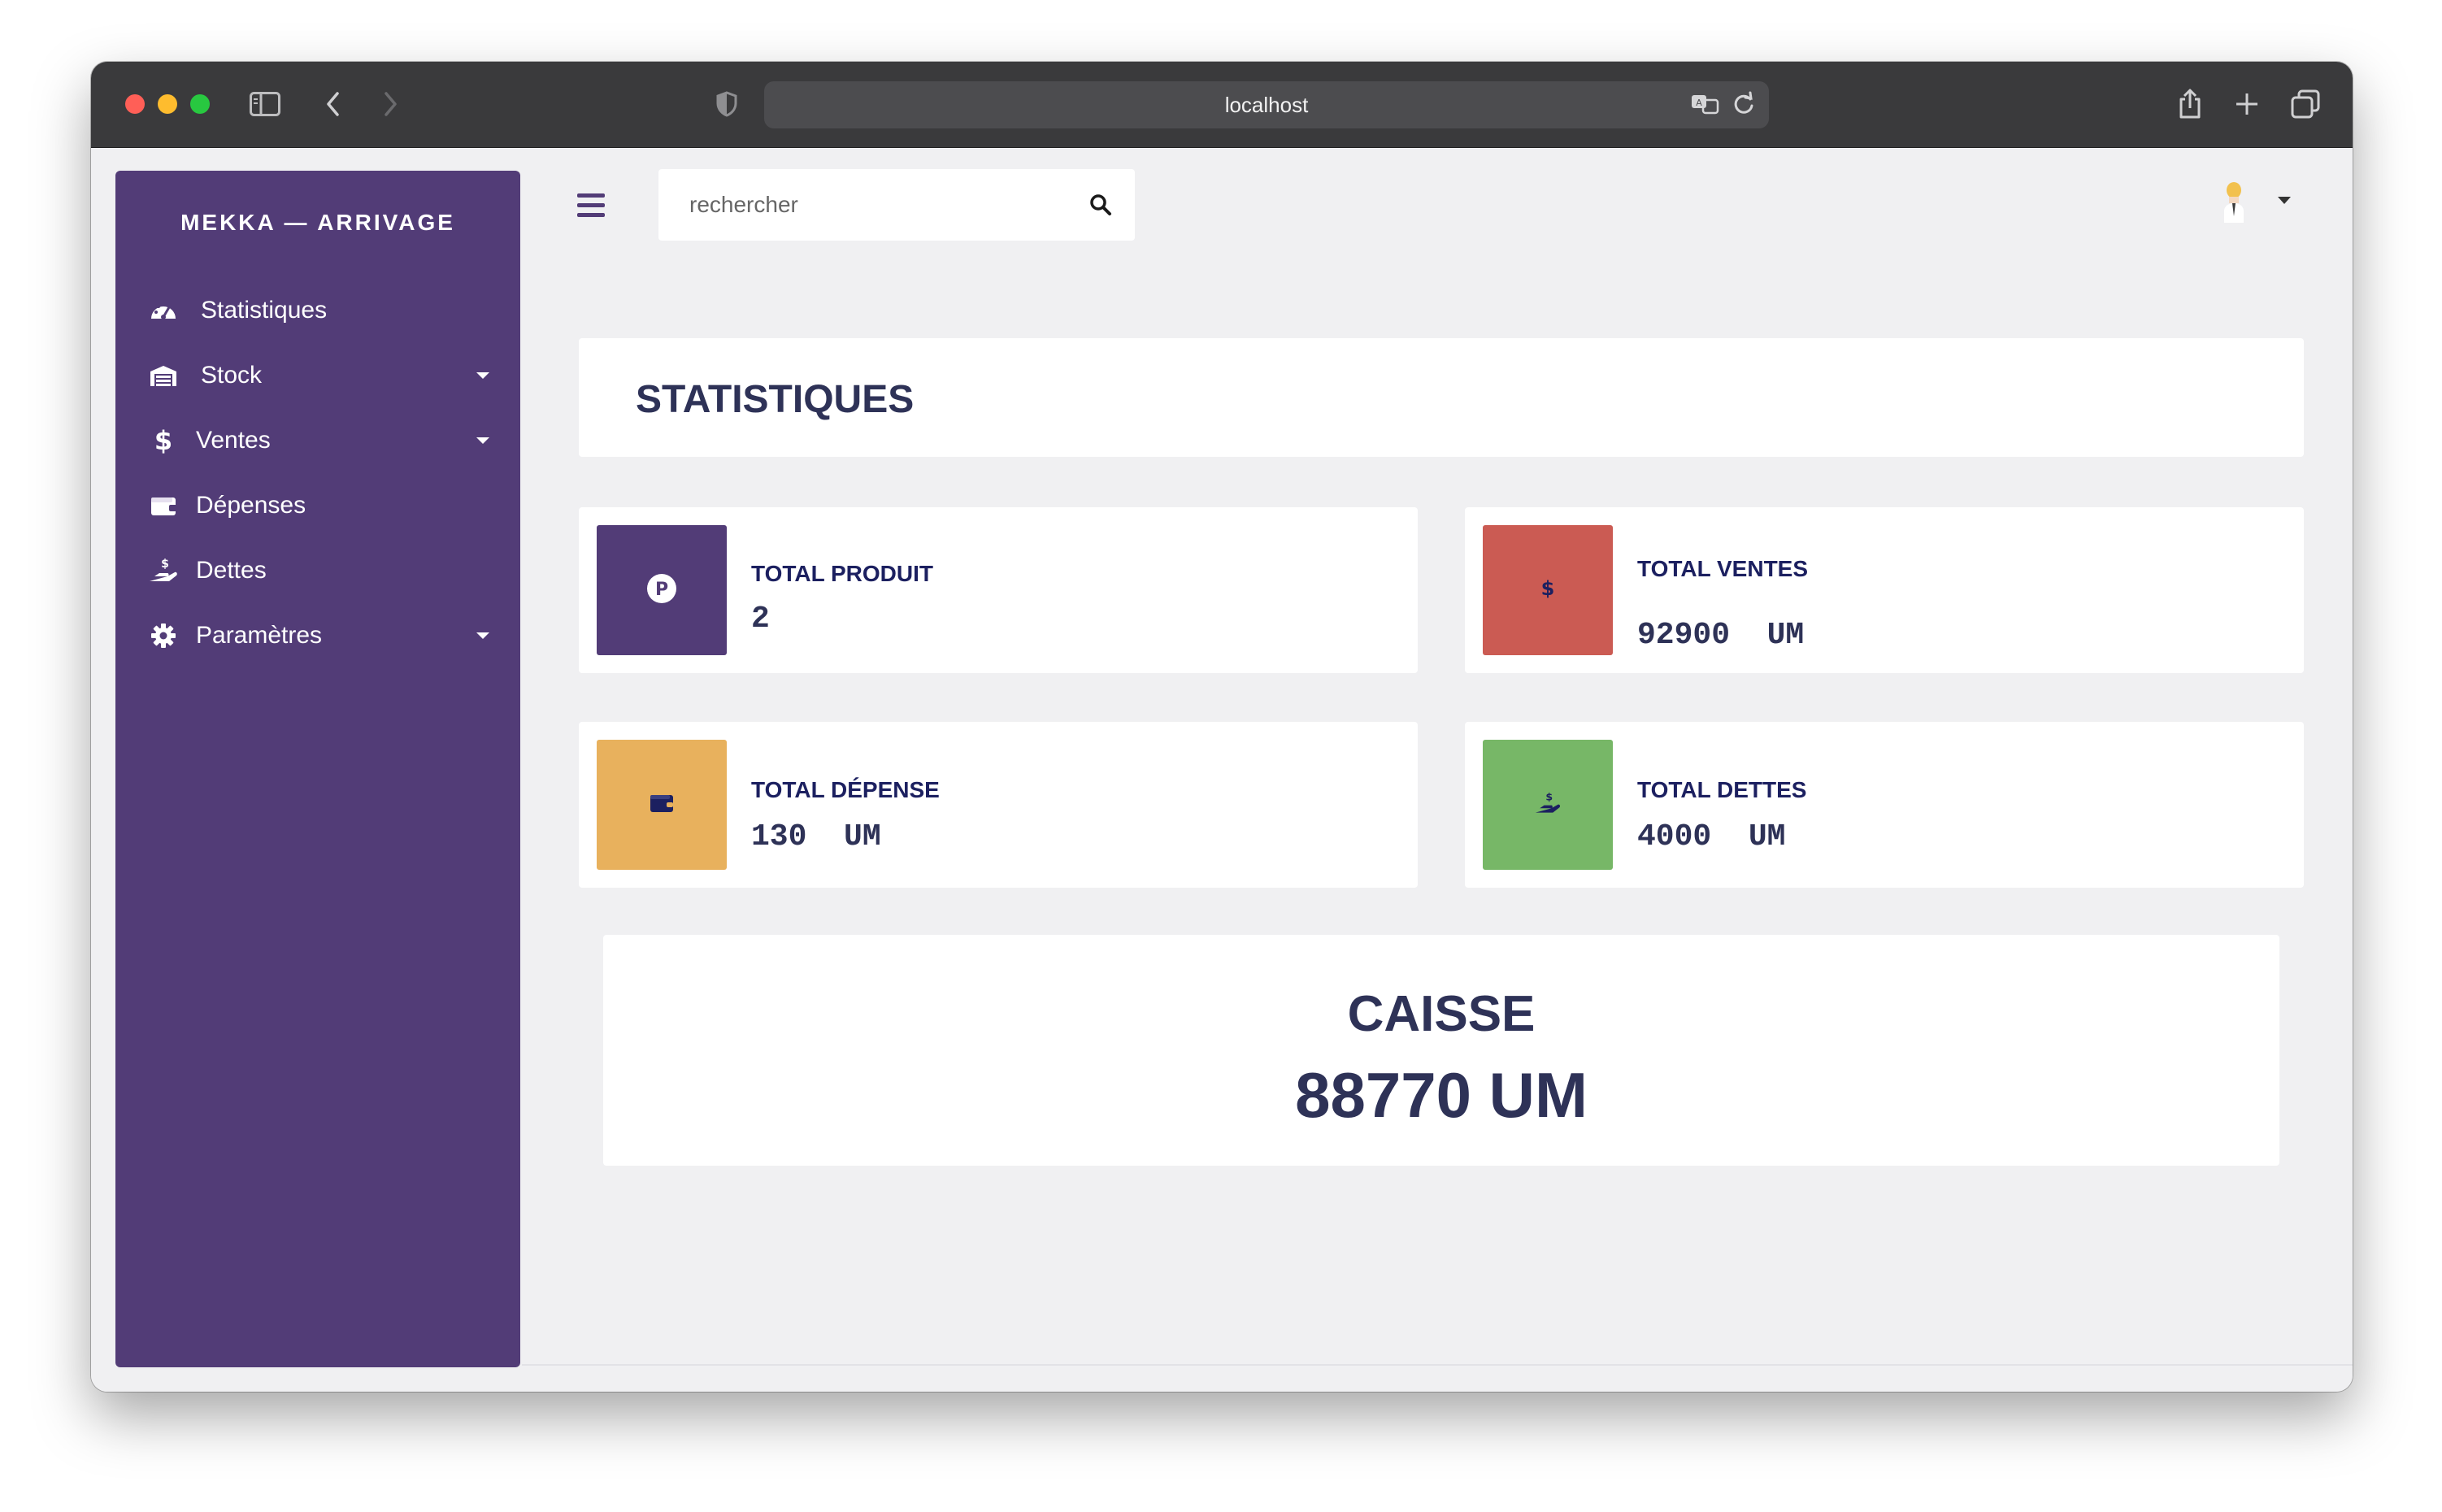 The image size is (2442, 1512). I want to click on stat-label: TOTAL DÉPENSE, so click(846, 789).